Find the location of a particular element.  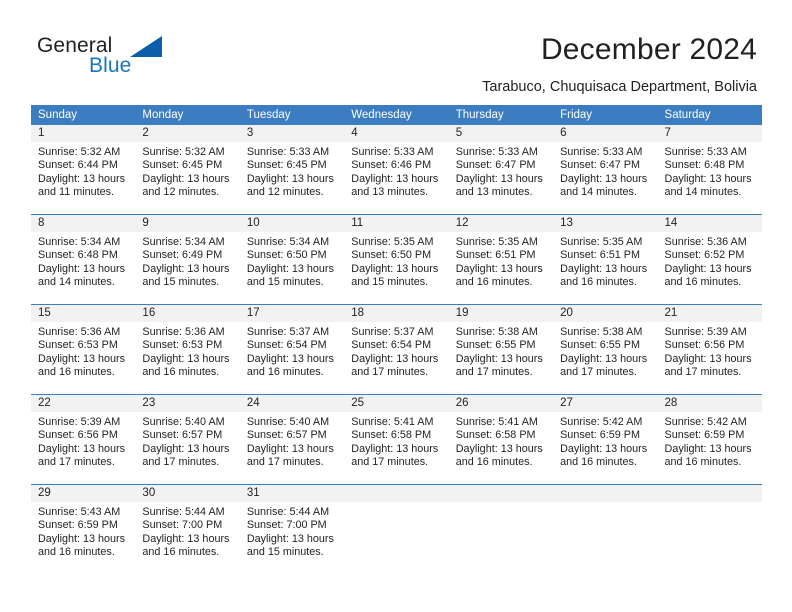

day-number: 17 is located at coordinates (292, 313).